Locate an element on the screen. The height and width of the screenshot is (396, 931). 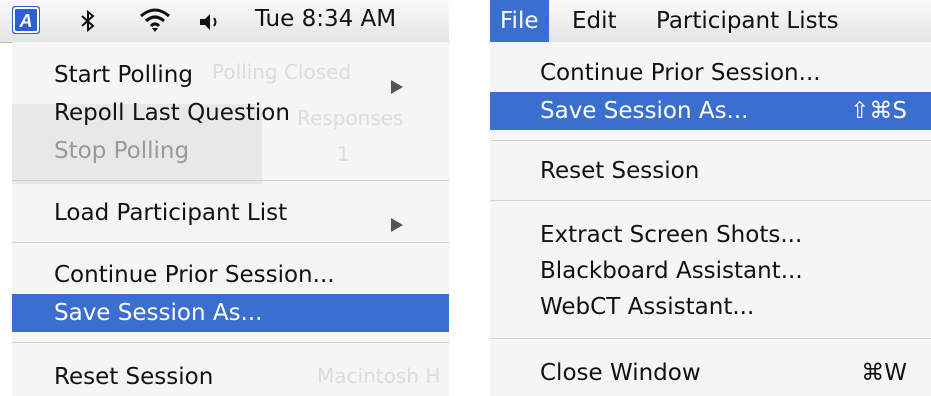
shortcut-shift-cmd-s: ⇧⌘S is located at coordinates (878, 111).